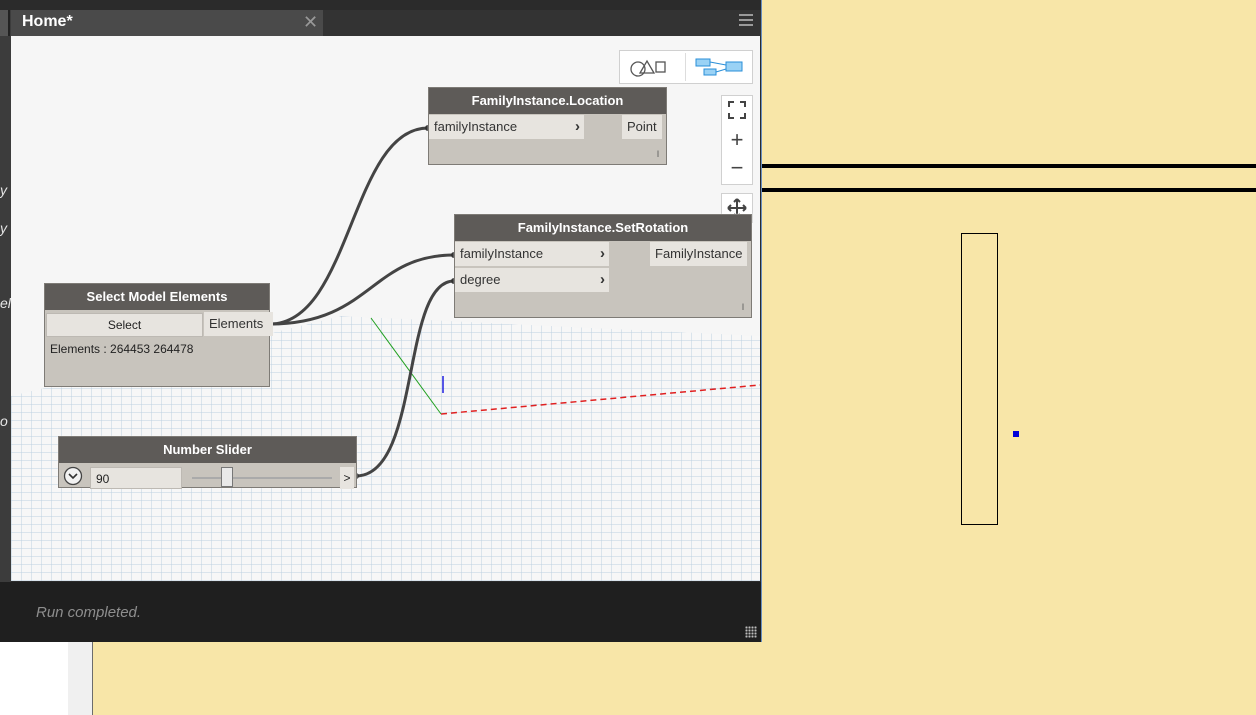 Image resolution: width=1256 pixels, height=715 pixels. Describe the element at coordinates (310, 22) in the screenshot. I see `tab-close-icon: ✕` at that location.